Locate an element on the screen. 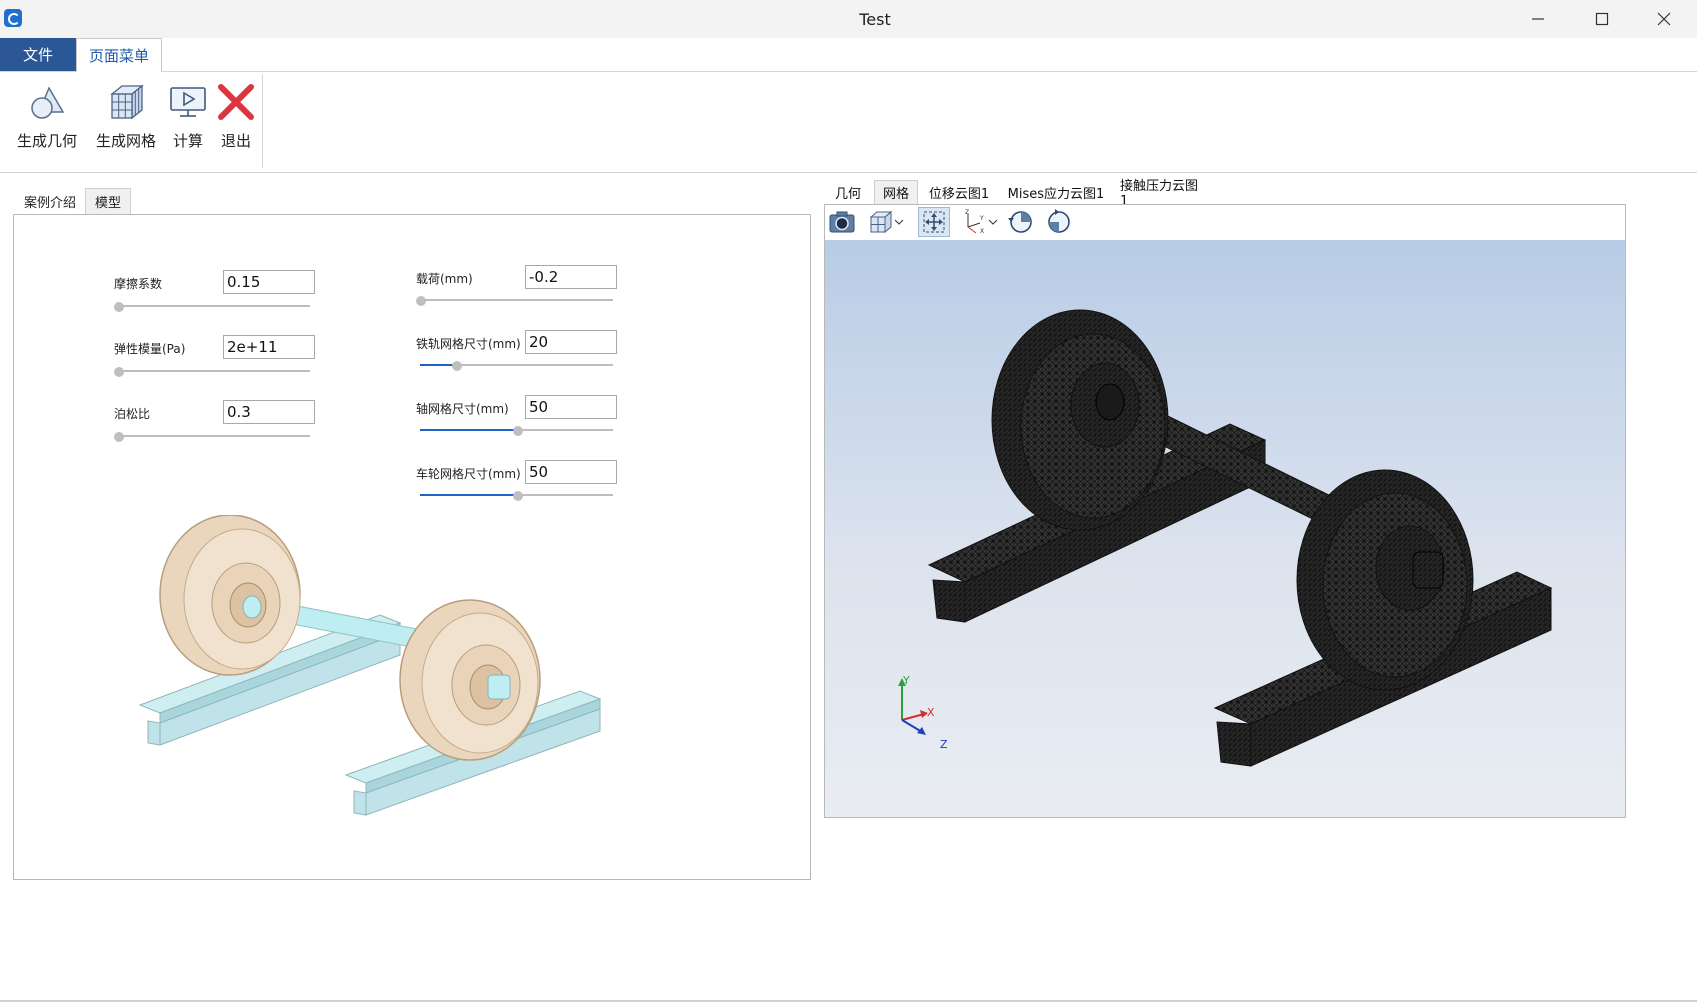 This screenshot has width=1697, height=1002. maximize-icon is located at coordinates (1602, 19).